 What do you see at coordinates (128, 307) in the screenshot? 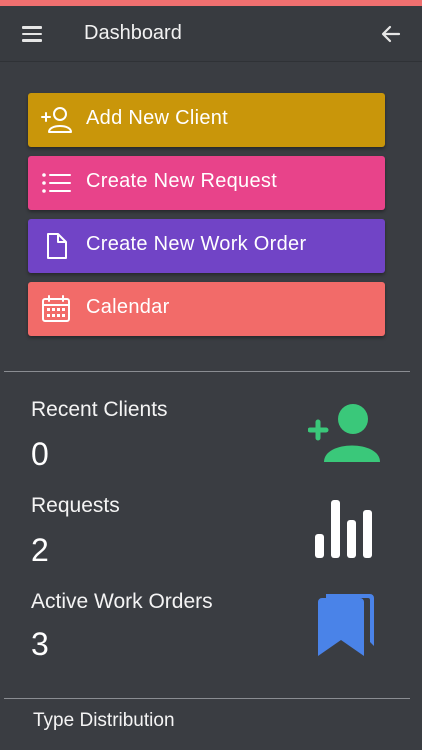
I see `calendar-label: Calendar` at bounding box center [128, 307].